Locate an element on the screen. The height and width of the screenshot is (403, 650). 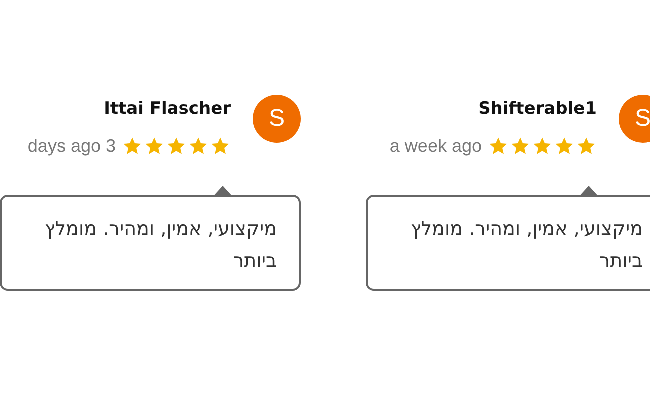
reviewer-name: Shifterable1 is located at coordinates (537, 109).